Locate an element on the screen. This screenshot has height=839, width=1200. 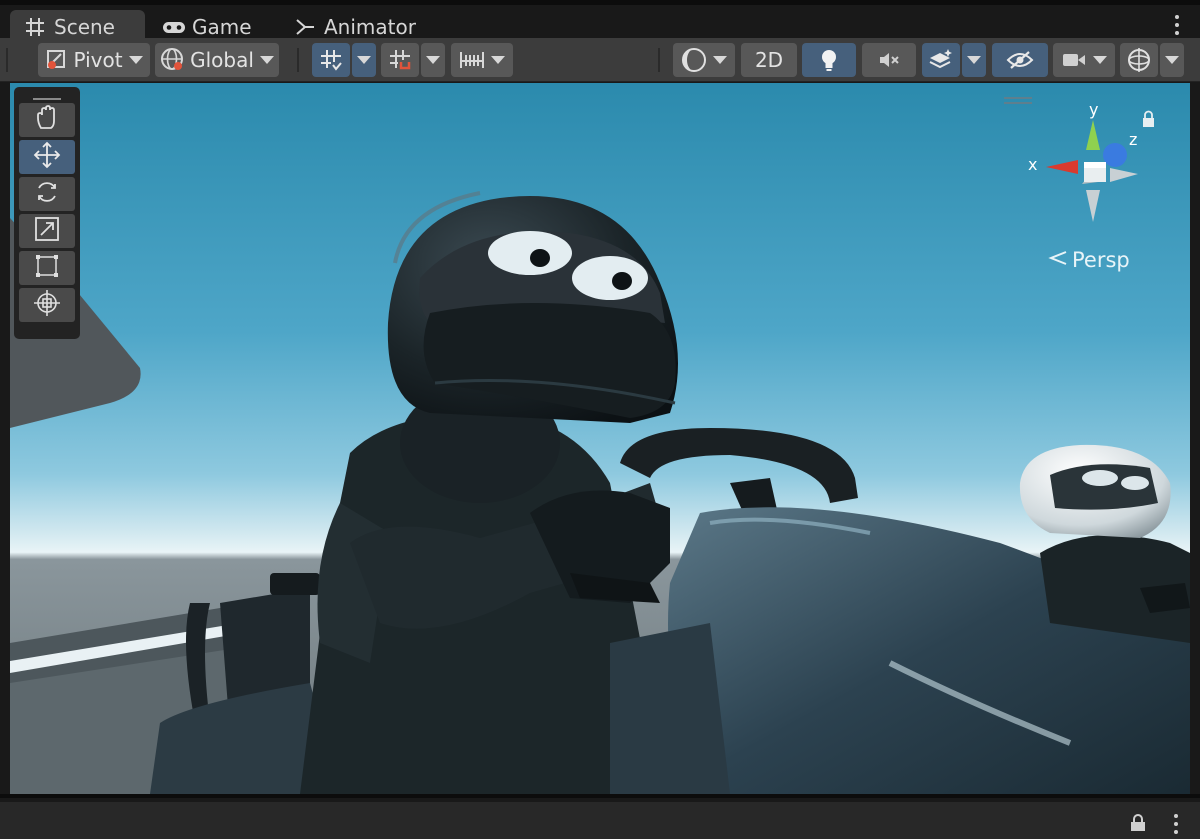
gizmo-x-label: x is located at coordinates (1032, 164).